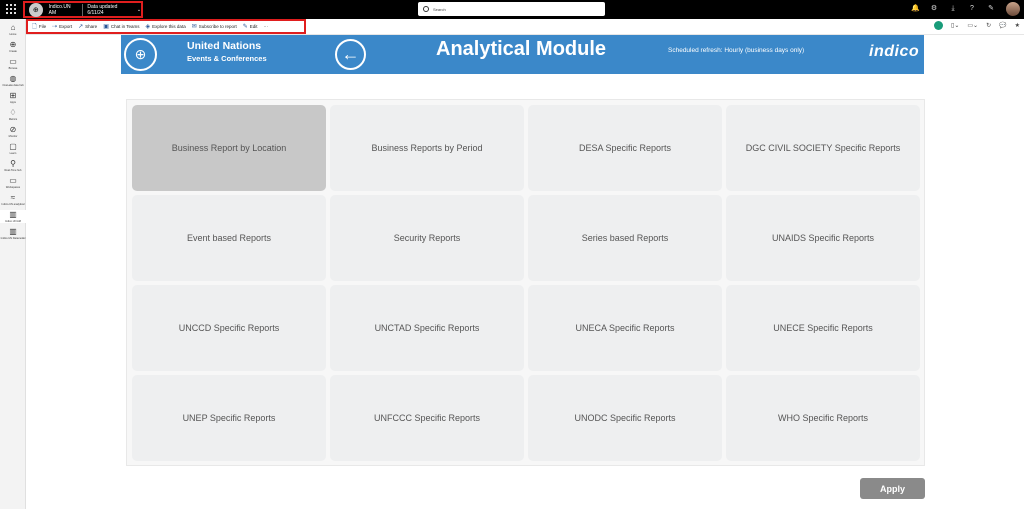 This screenshot has height=509, width=1024. I want to click on report-tile: UNECA Specific Reports, so click(625, 328).